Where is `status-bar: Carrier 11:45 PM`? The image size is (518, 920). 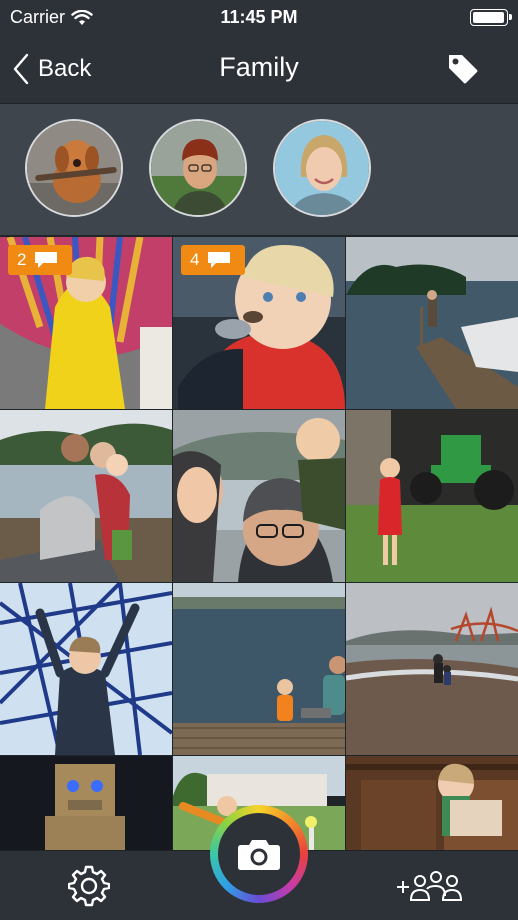
status-bar: Carrier 11:45 PM is located at coordinates (259, 17).